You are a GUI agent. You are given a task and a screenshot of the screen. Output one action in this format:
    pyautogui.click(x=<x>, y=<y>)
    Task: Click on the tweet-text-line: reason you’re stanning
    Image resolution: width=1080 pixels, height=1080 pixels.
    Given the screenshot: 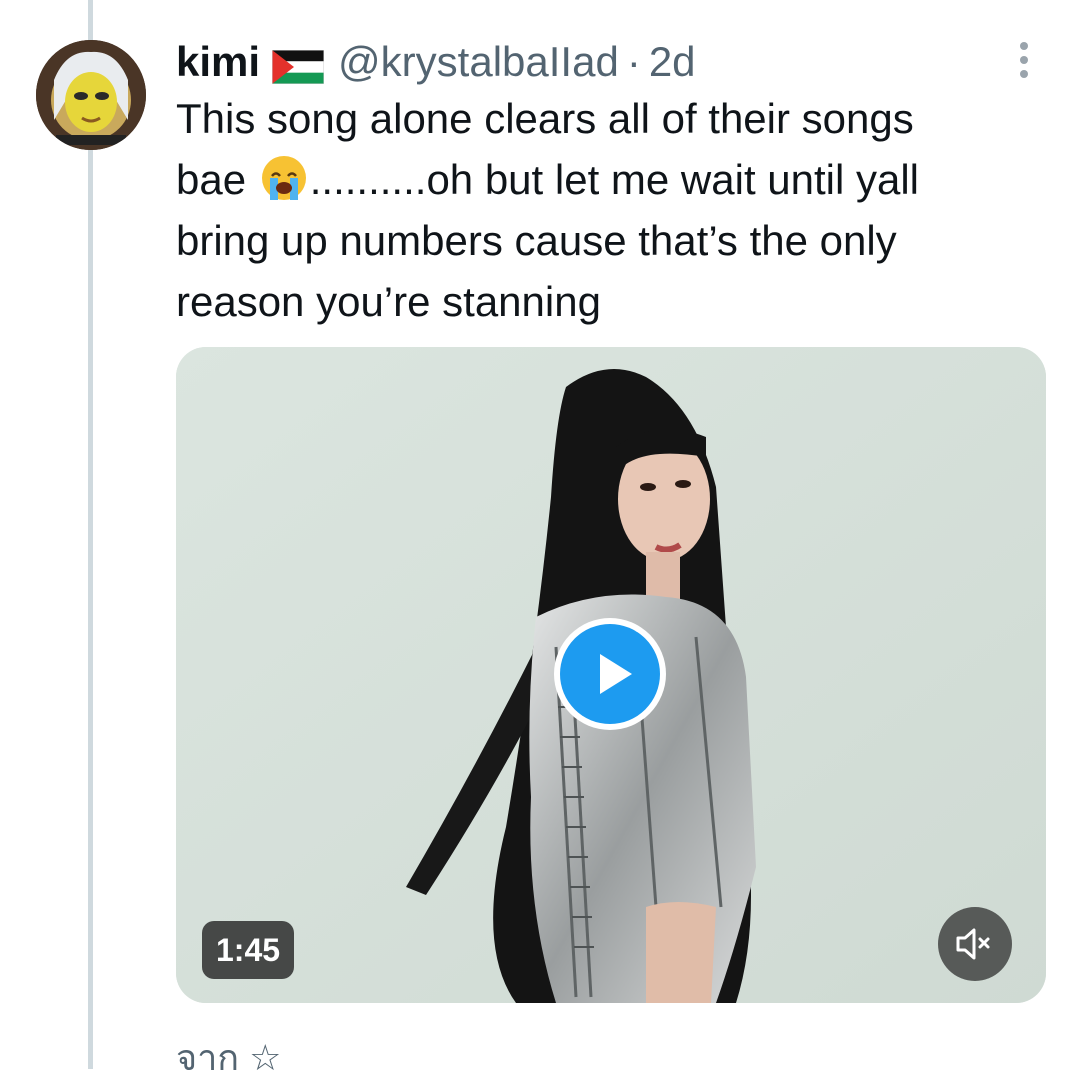 What is the action you would take?
    pyautogui.click(x=388, y=301)
    